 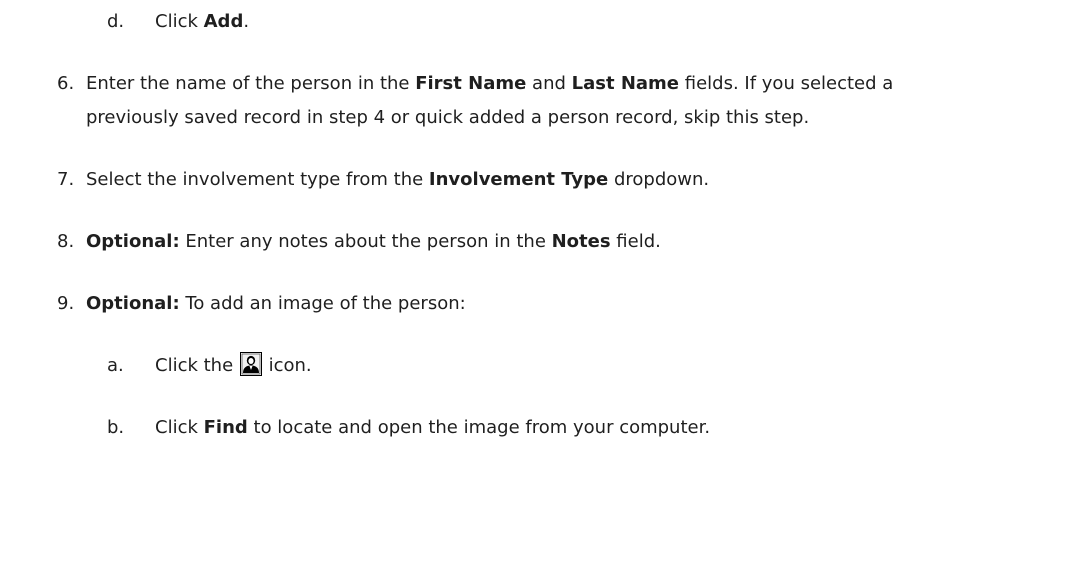 I want to click on step-7-text: Select the involvement type from the, so click(x=257, y=179).